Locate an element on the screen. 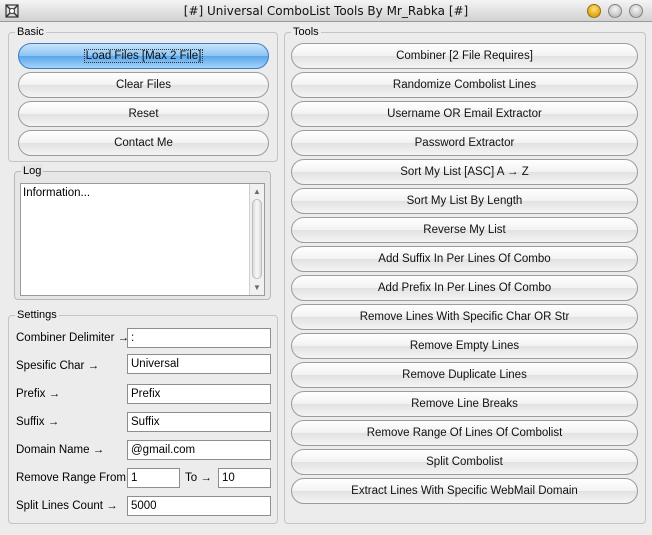 This screenshot has width=652, height=535. combiner-delimiter-input: : is located at coordinates (199, 338).